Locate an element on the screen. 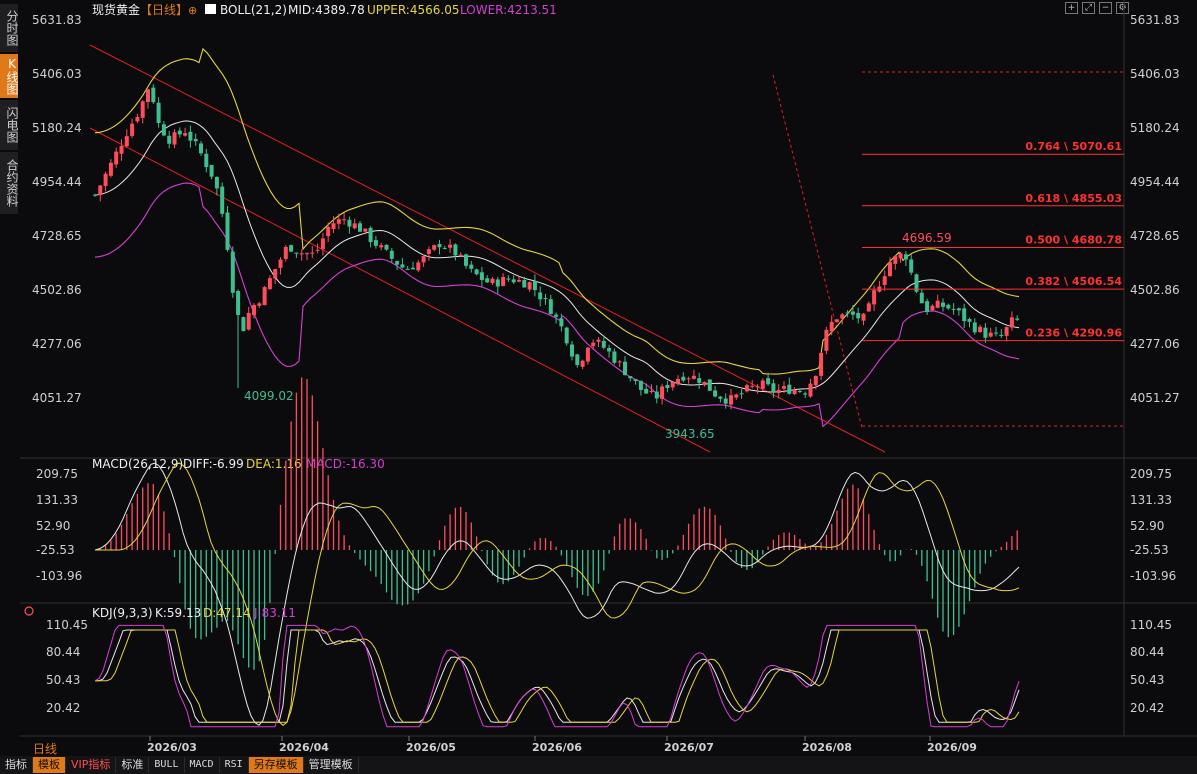 Image resolution: width=1197 pixels, height=774 pixels. annotation-high-1: 4696.59 is located at coordinates (927, 238).